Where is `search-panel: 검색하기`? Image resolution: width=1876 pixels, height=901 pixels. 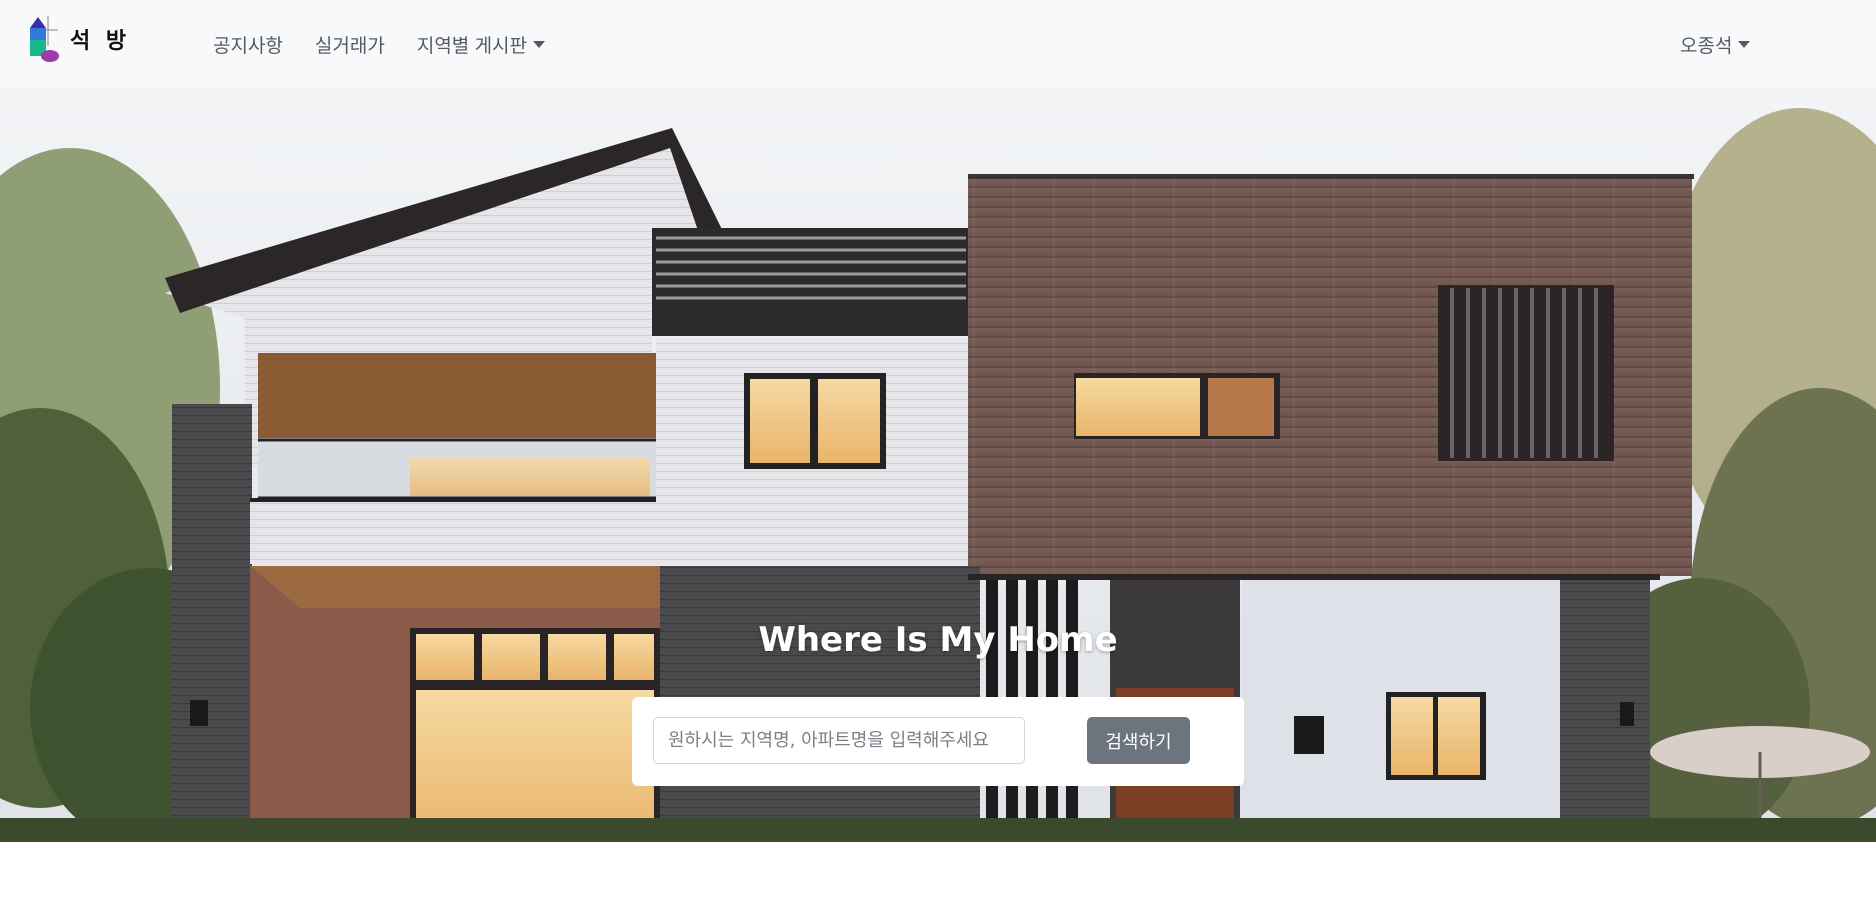 search-panel: 검색하기 is located at coordinates (938, 741).